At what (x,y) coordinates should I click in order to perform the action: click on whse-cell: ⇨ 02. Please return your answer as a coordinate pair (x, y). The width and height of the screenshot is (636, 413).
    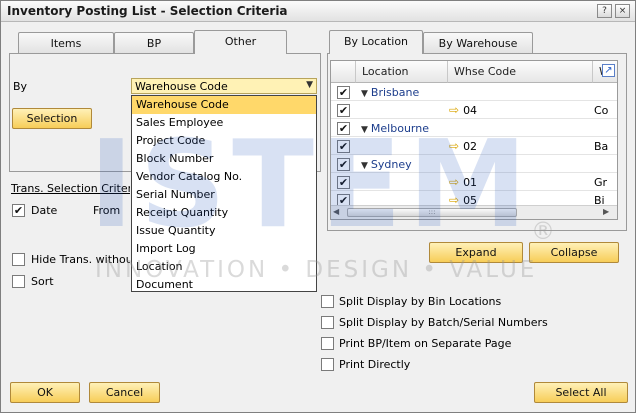
    Looking at the image, I should click on (463, 146).